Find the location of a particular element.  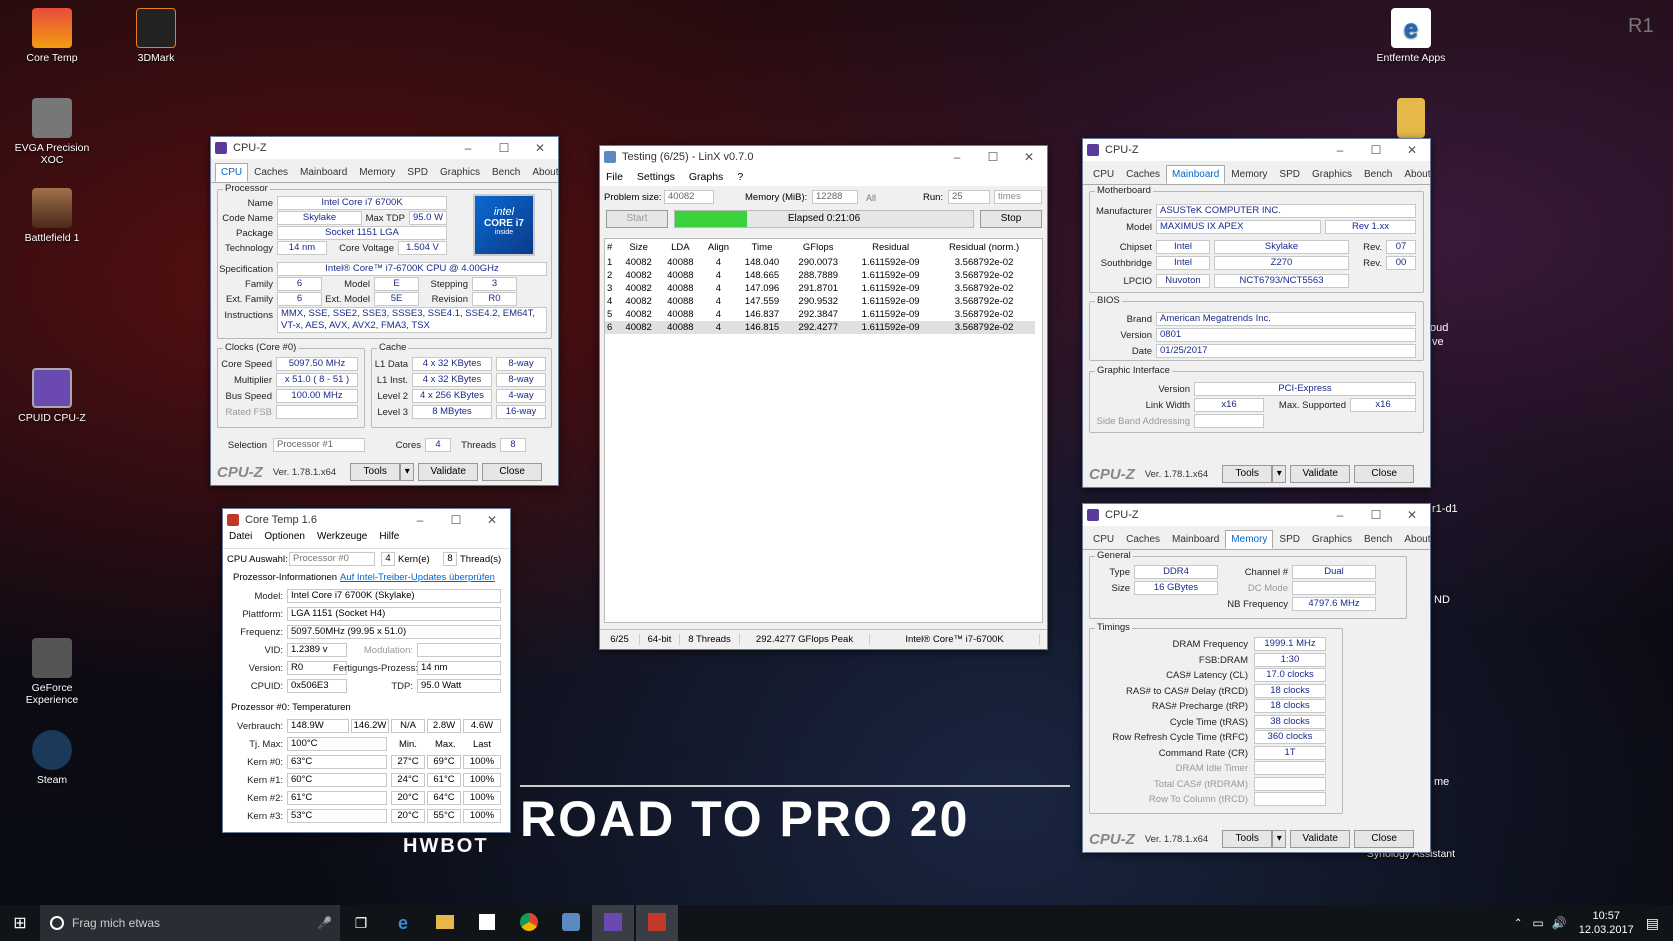

tray-chevron-icon: ⌃ is located at coordinates (1518, 923).